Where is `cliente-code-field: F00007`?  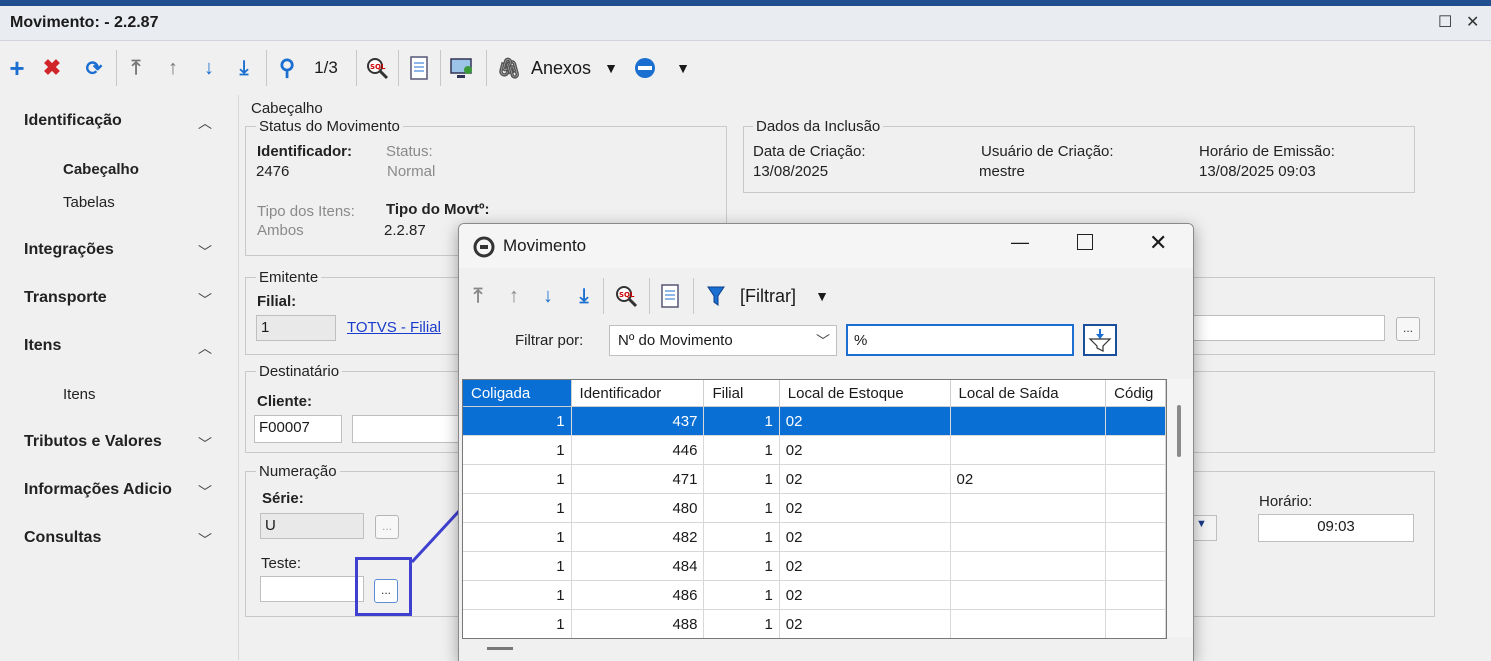
cliente-code-field: F00007 is located at coordinates (298, 429).